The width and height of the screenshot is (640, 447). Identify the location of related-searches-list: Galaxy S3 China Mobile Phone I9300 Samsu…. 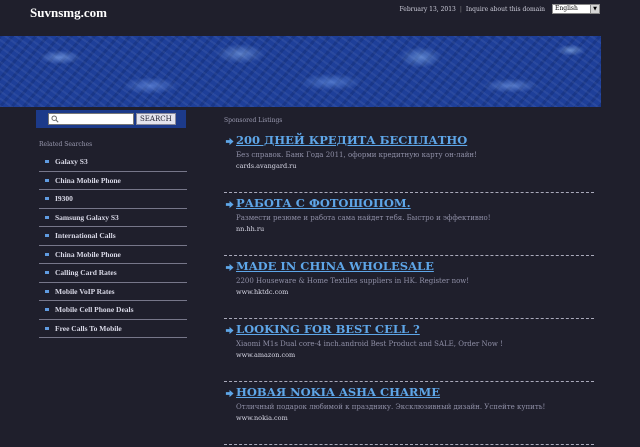
(113, 245).